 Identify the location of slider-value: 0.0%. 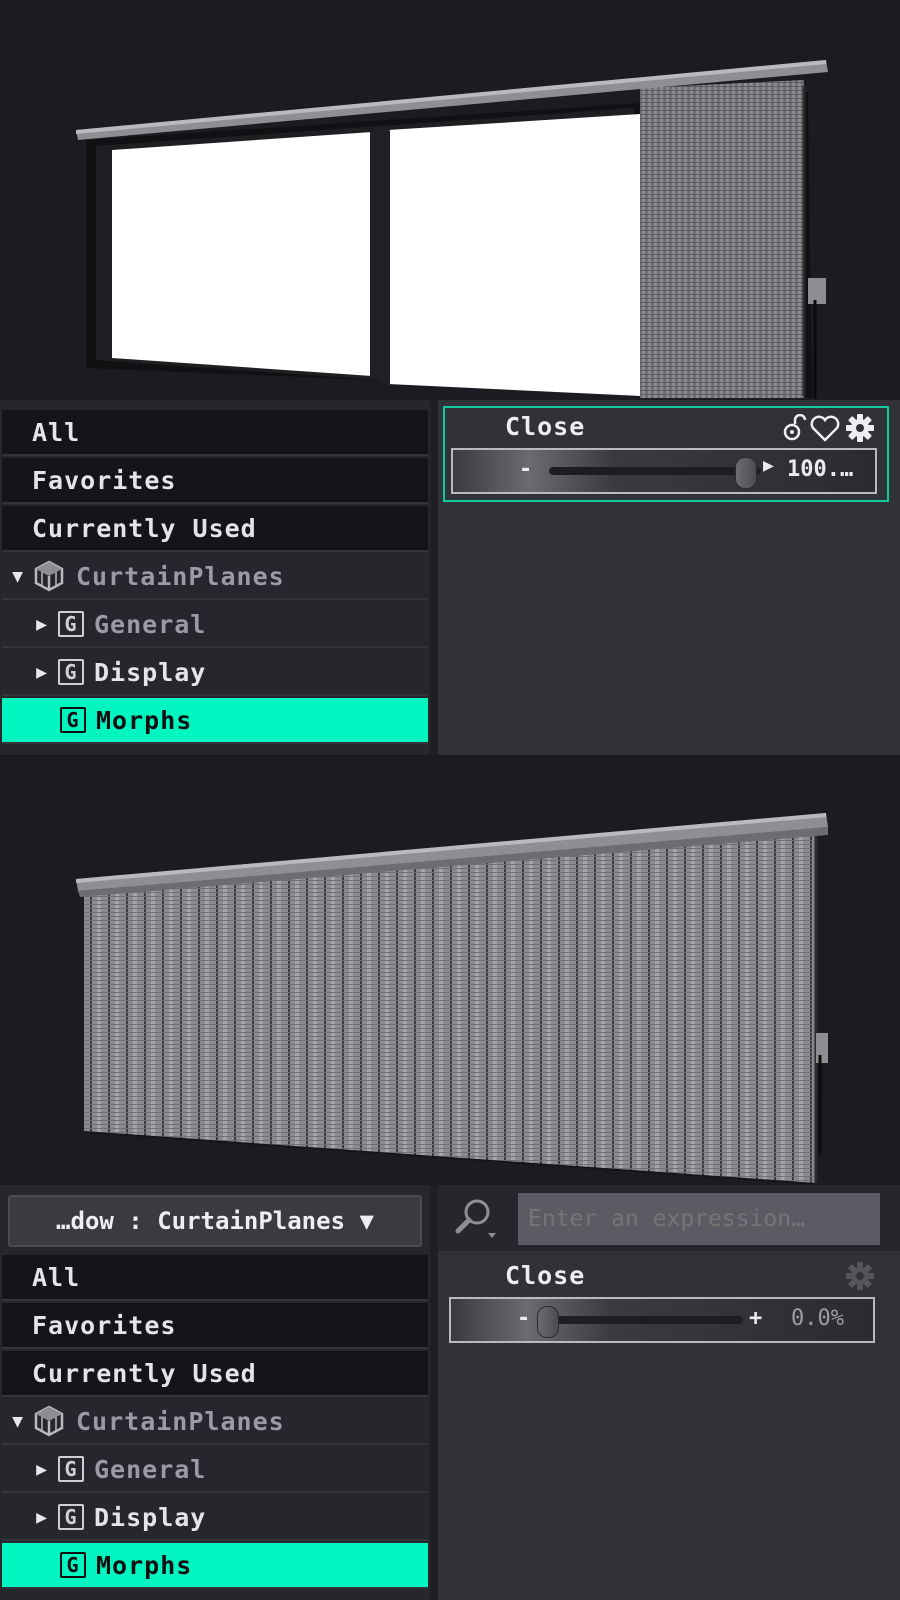
(817, 1318).